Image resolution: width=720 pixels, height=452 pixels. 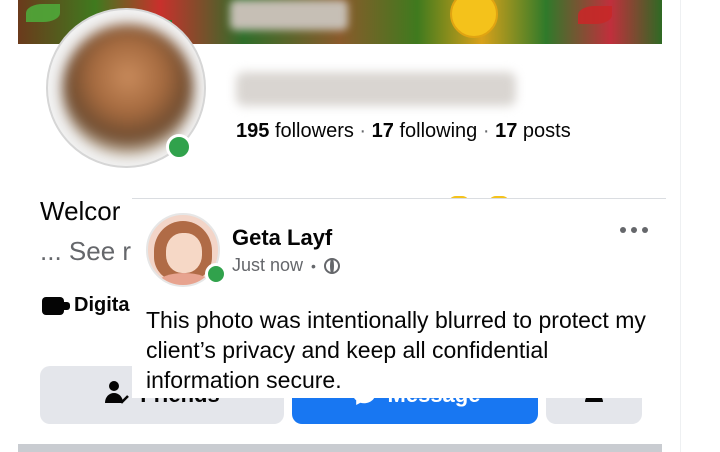 What do you see at coordinates (438, 131) in the screenshot?
I see `following-label: following` at bounding box center [438, 131].